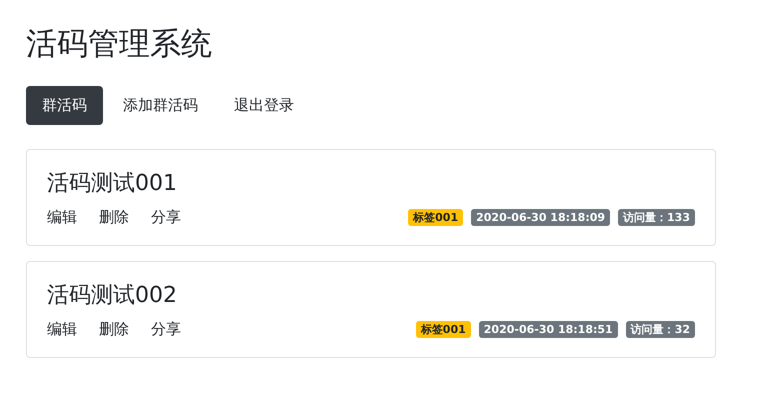  What do you see at coordinates (160, 105) in the screenshot?
I see `nav-tab: 添加群活码` at bounding box center [160, 105].